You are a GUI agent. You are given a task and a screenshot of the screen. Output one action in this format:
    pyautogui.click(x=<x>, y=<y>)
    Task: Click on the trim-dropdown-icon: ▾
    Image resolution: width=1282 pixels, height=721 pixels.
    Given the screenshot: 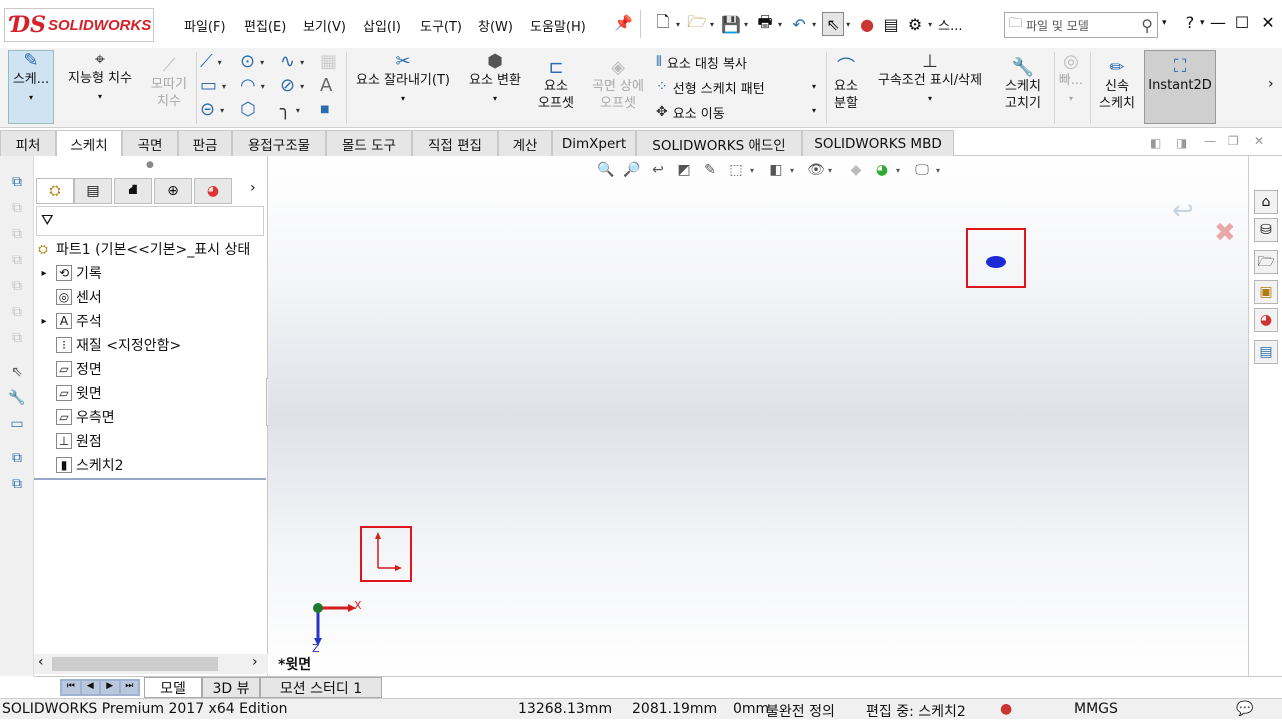 What is the action you would take?
    pyautogui.click(x=403, y=98)
    